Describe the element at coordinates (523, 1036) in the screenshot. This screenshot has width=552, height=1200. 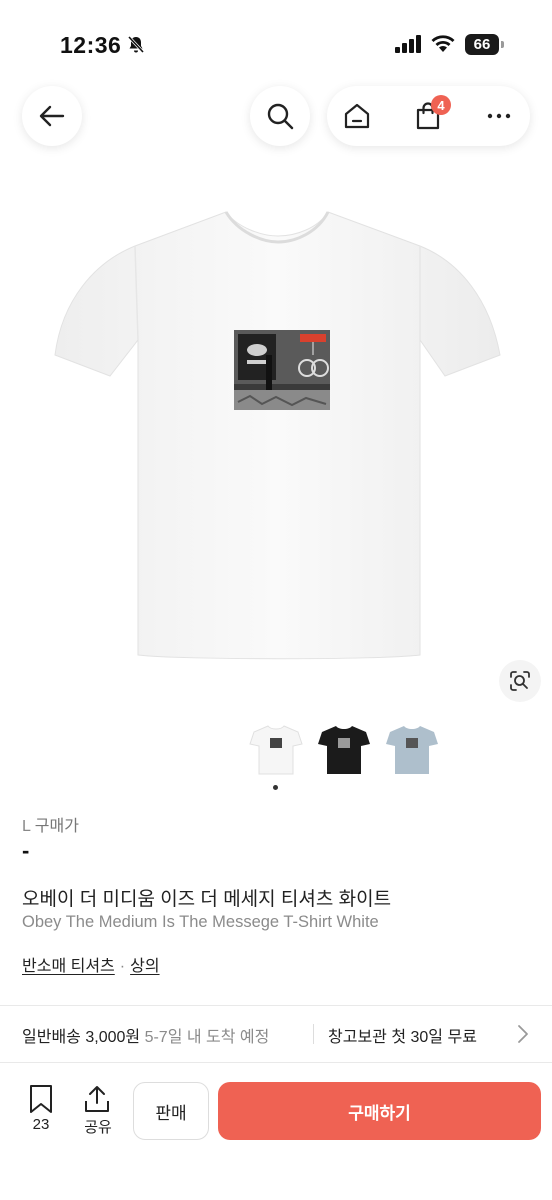
I see `chevron-right-icon` at that location.